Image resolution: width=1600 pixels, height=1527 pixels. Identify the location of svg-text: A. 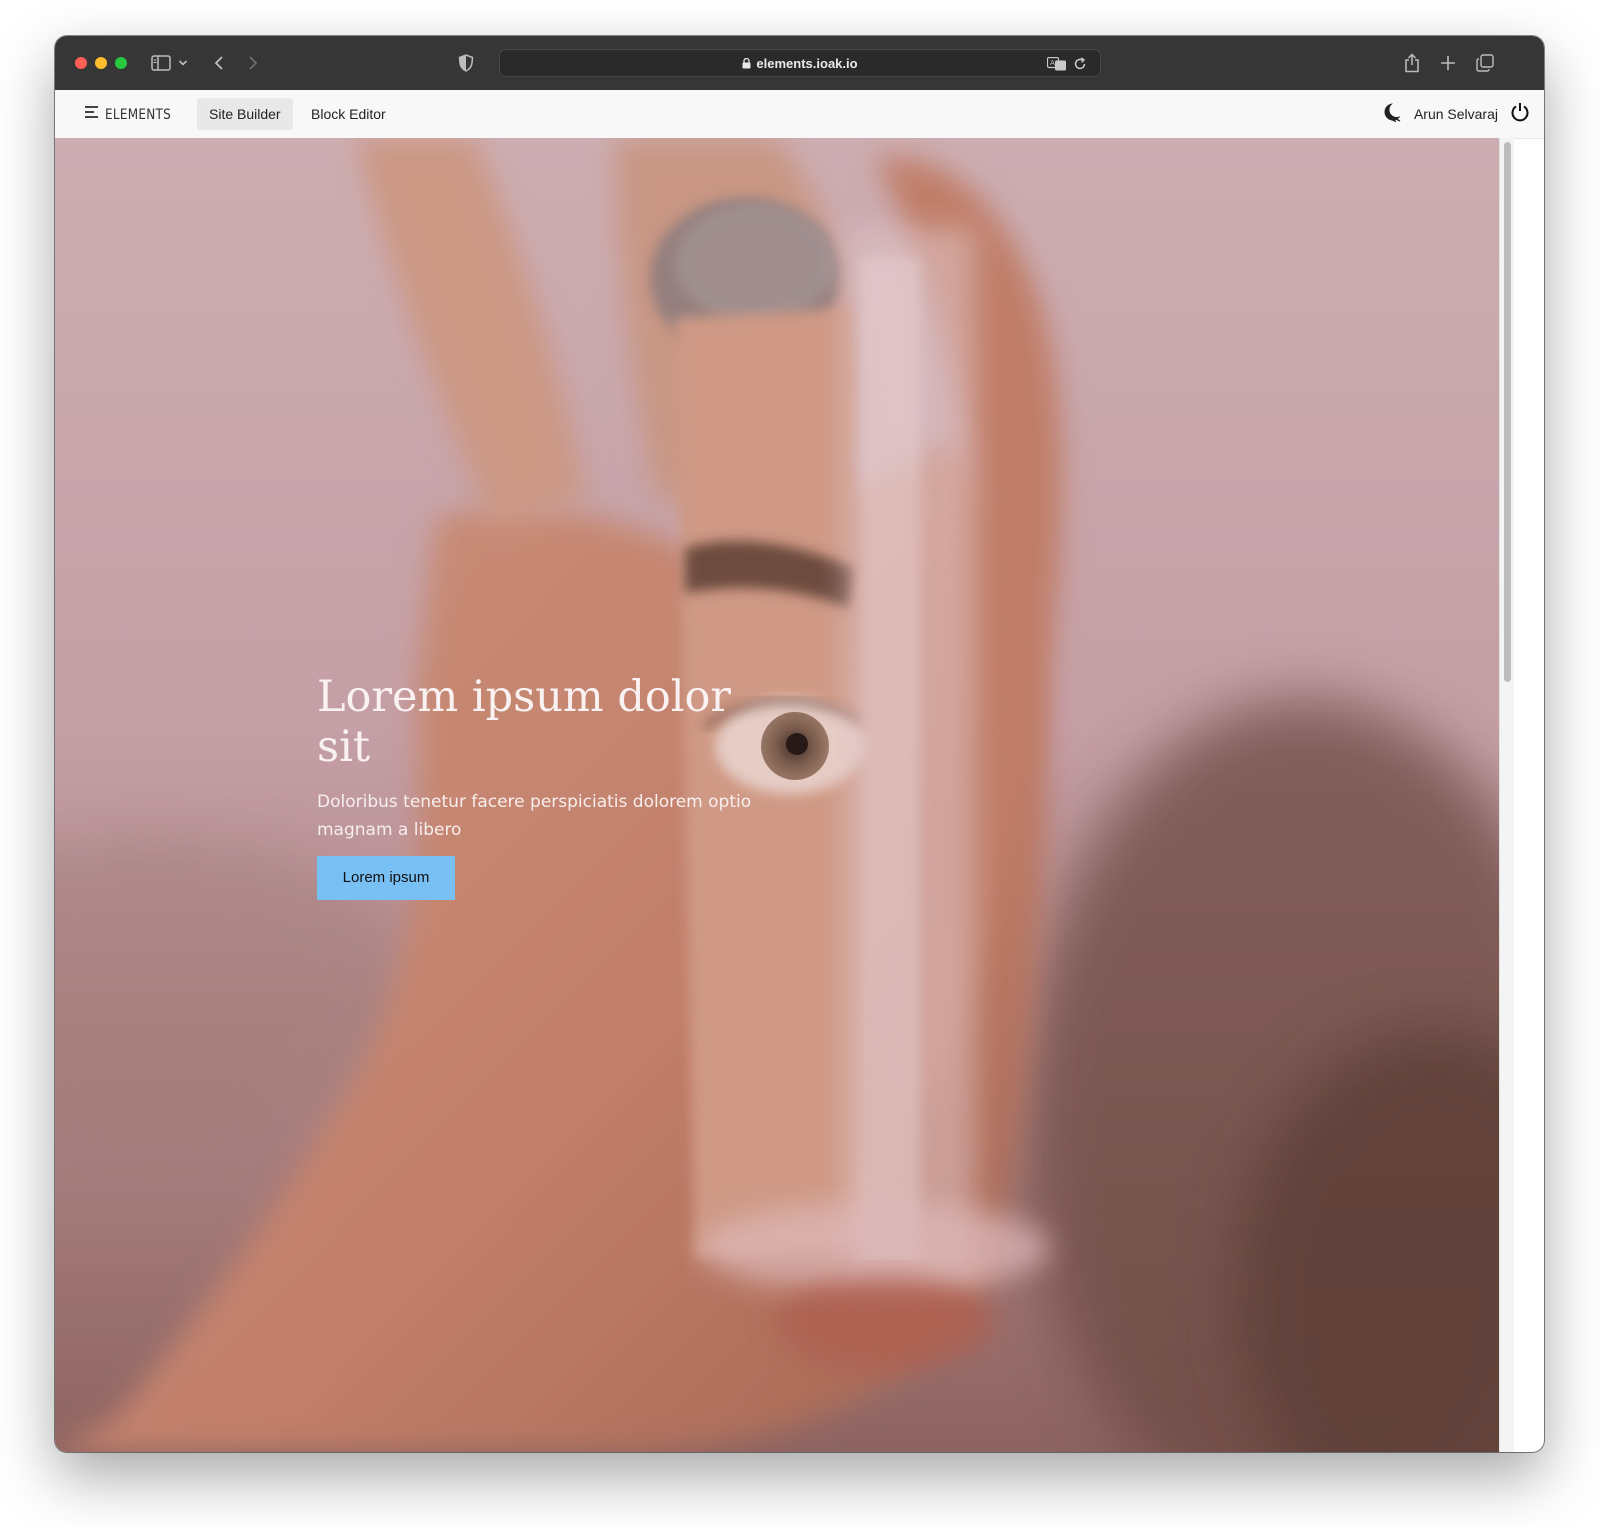
(1052, 63).